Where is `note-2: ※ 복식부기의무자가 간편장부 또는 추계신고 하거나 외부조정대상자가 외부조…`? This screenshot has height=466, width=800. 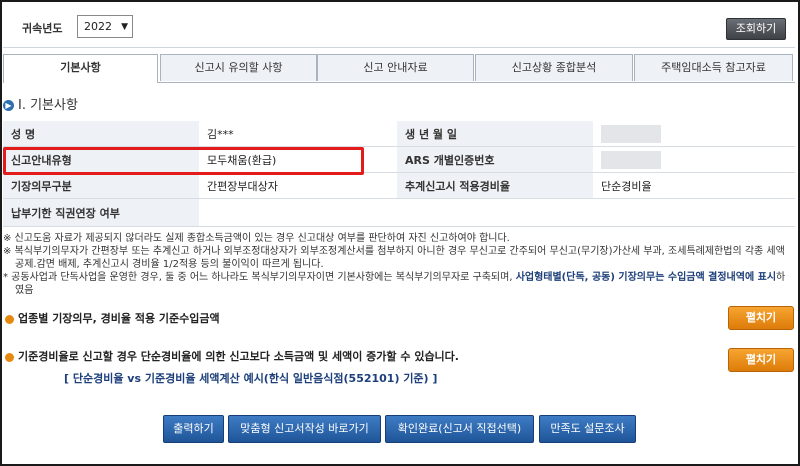
note-2: ※ 복식부기의무자가 간편장부 또는 추계신고 하거나 외부조정대상자가 외부조… is located at coordinates (394, 258).